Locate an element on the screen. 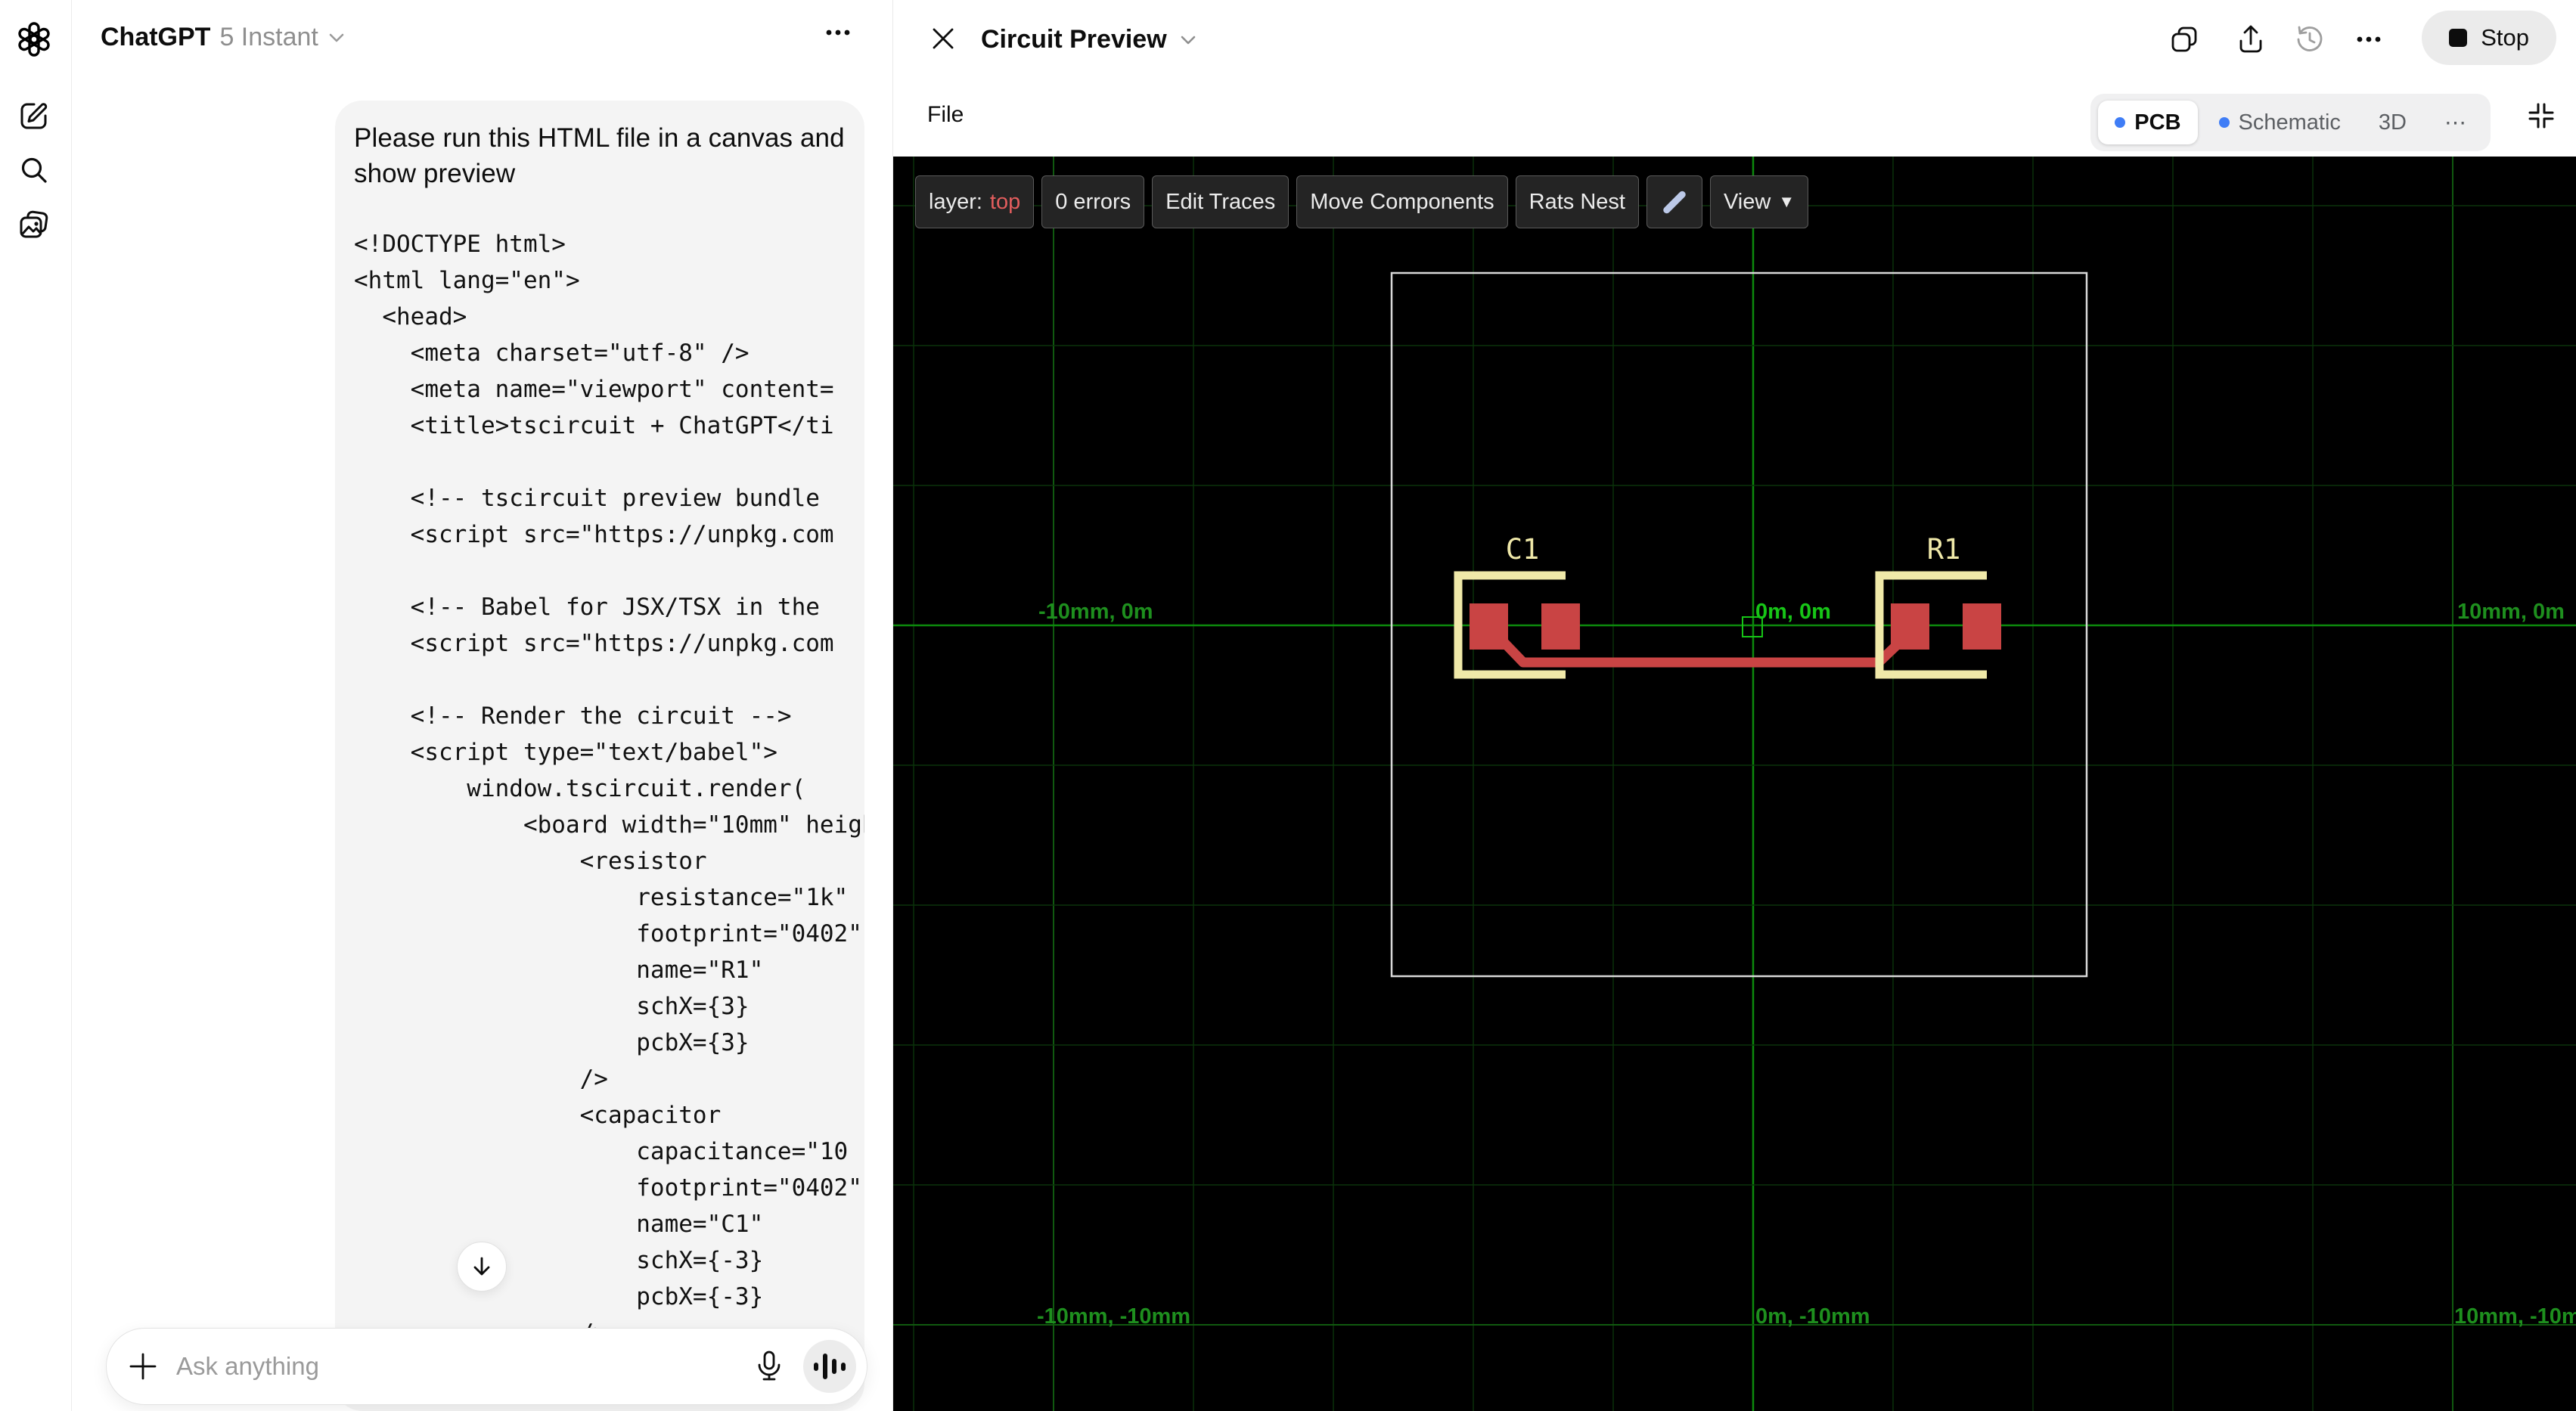 This screenshot has width=2576, height=1411. voice-waveform-icon is located at coordinates (830, 1366).